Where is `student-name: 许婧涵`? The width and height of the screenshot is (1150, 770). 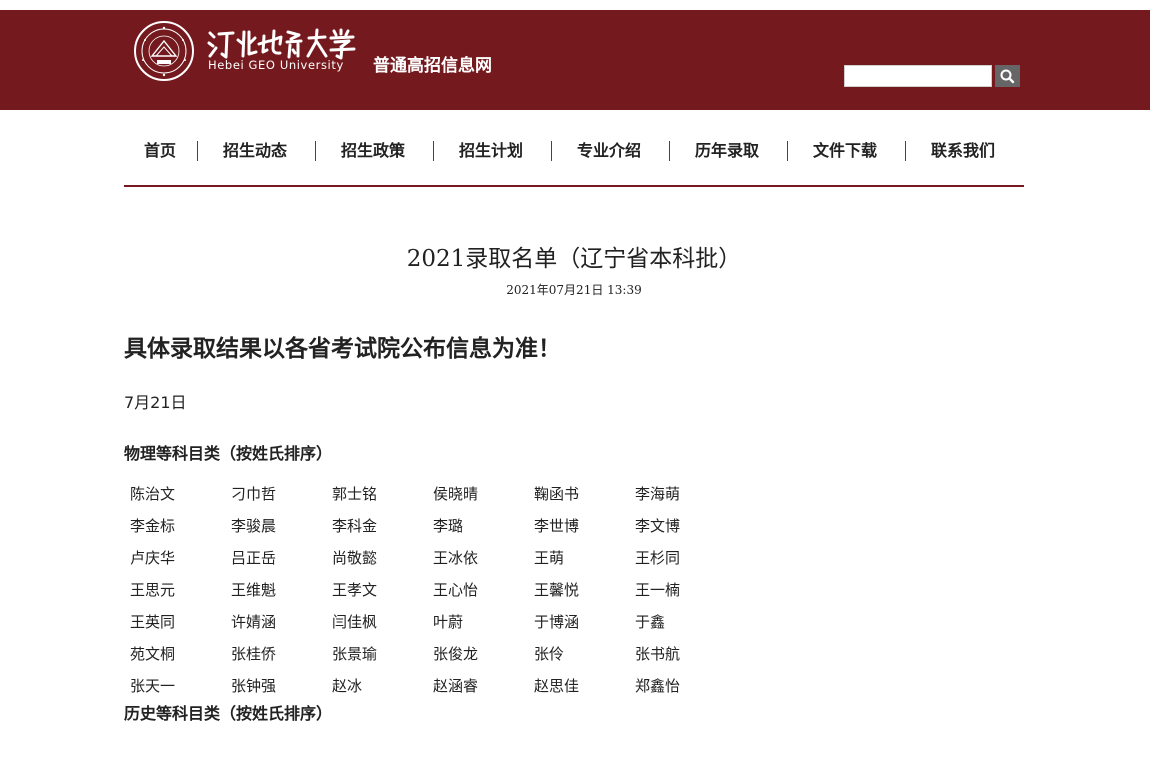 student-name: 许婧涵 is located at coordinates (254, 622).